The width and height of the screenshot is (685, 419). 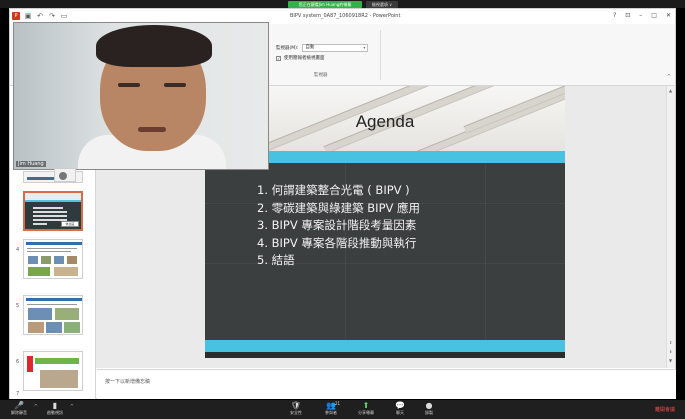 I want to click on scroll-down-icon: ▼, so click(x=670, y=360).